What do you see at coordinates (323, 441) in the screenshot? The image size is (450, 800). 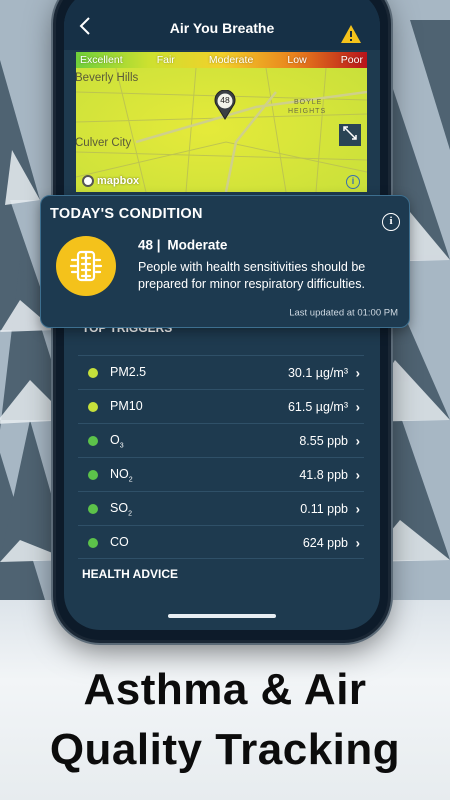 I see `pollutant-value: 8.55 ppb` at bounding box center [323, 441].